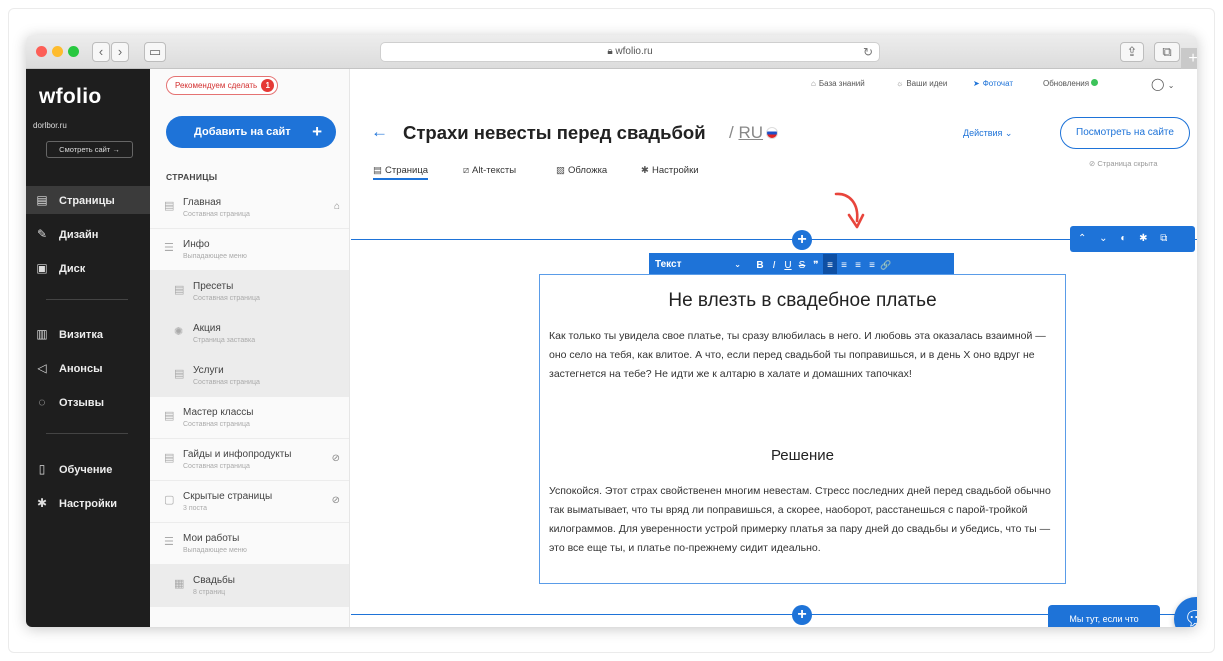 This screenshot has height=661, width=1223. What do you see at coordinates (993, 84) in the screenshot?
I see `photochat-link: ➤ Фоточат` at bounding box center [993, 84].